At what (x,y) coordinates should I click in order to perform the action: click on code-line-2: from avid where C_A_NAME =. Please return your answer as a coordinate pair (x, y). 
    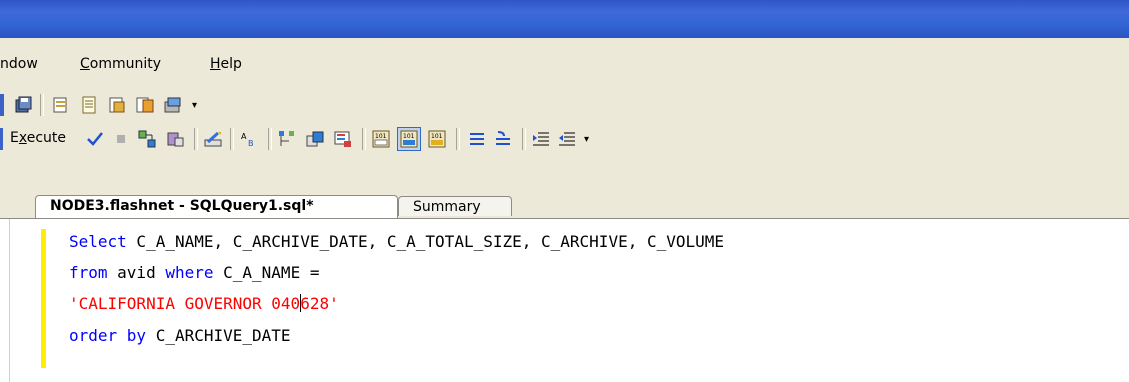
    Looking at the image, I should click on (194, 272).